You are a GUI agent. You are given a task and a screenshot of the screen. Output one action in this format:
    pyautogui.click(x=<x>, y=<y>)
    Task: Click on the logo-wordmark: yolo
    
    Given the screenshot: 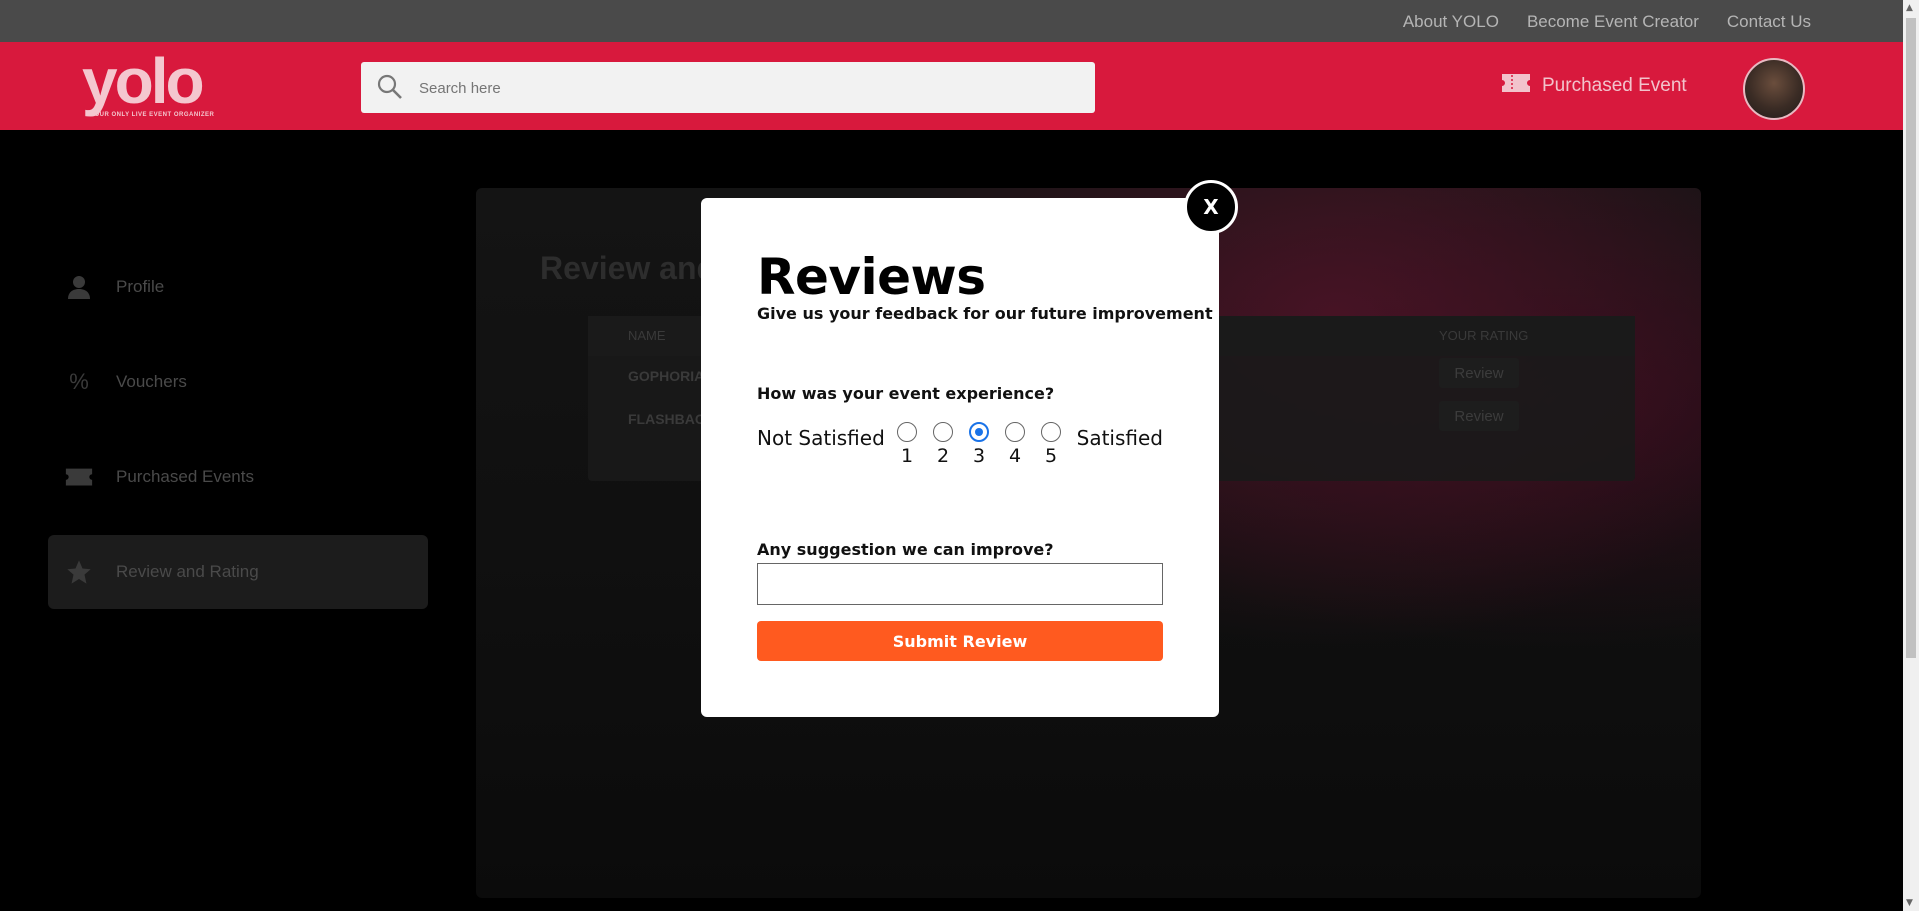 What is the action you would take?
    pyautogui.click(x=143, y=81)
    